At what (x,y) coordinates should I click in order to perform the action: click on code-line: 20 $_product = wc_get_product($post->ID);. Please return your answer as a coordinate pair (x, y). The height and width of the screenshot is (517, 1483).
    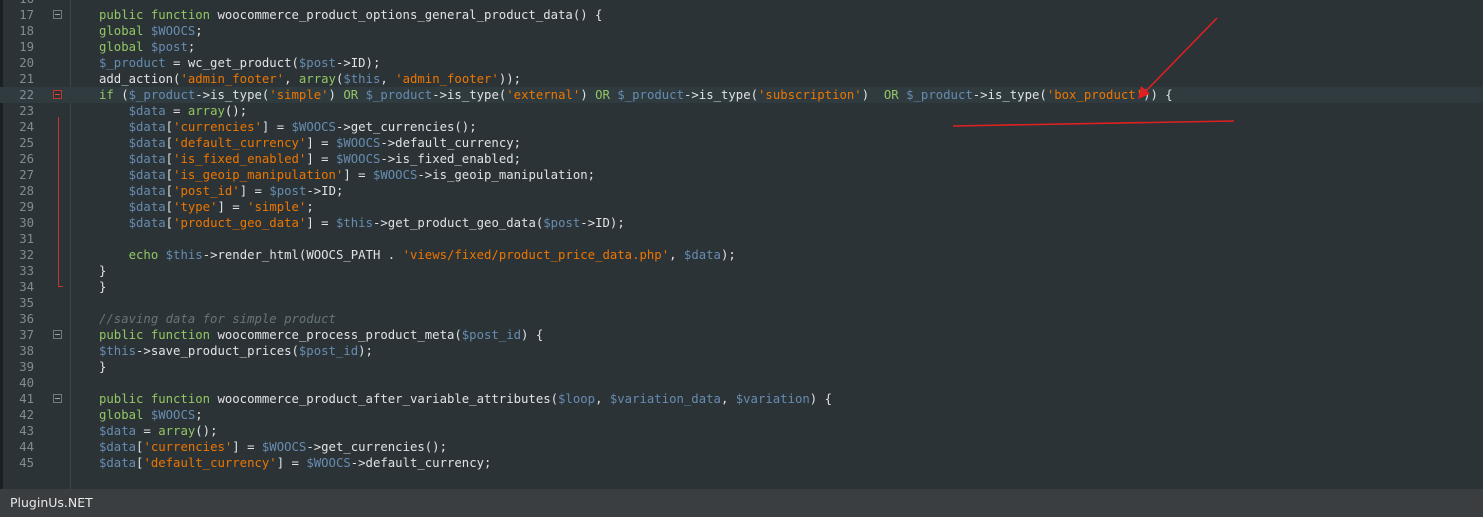
    Looking at the image, I should click on (741, 63).